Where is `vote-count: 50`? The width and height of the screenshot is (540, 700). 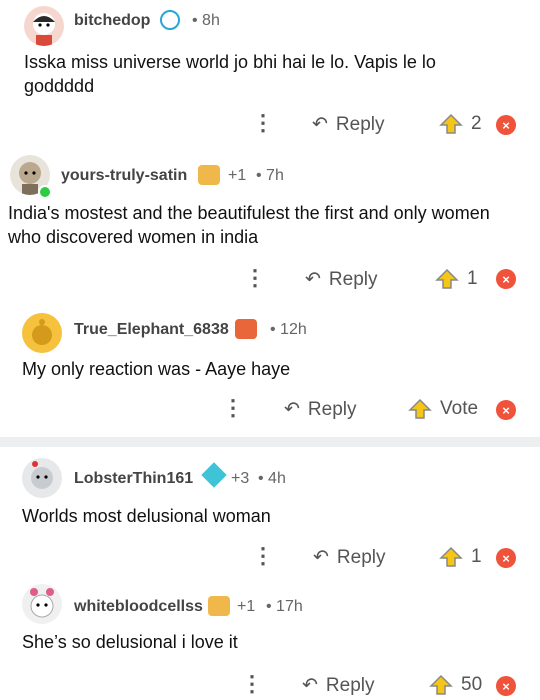
vote-count: 50 is located at coordinates (472, 684).